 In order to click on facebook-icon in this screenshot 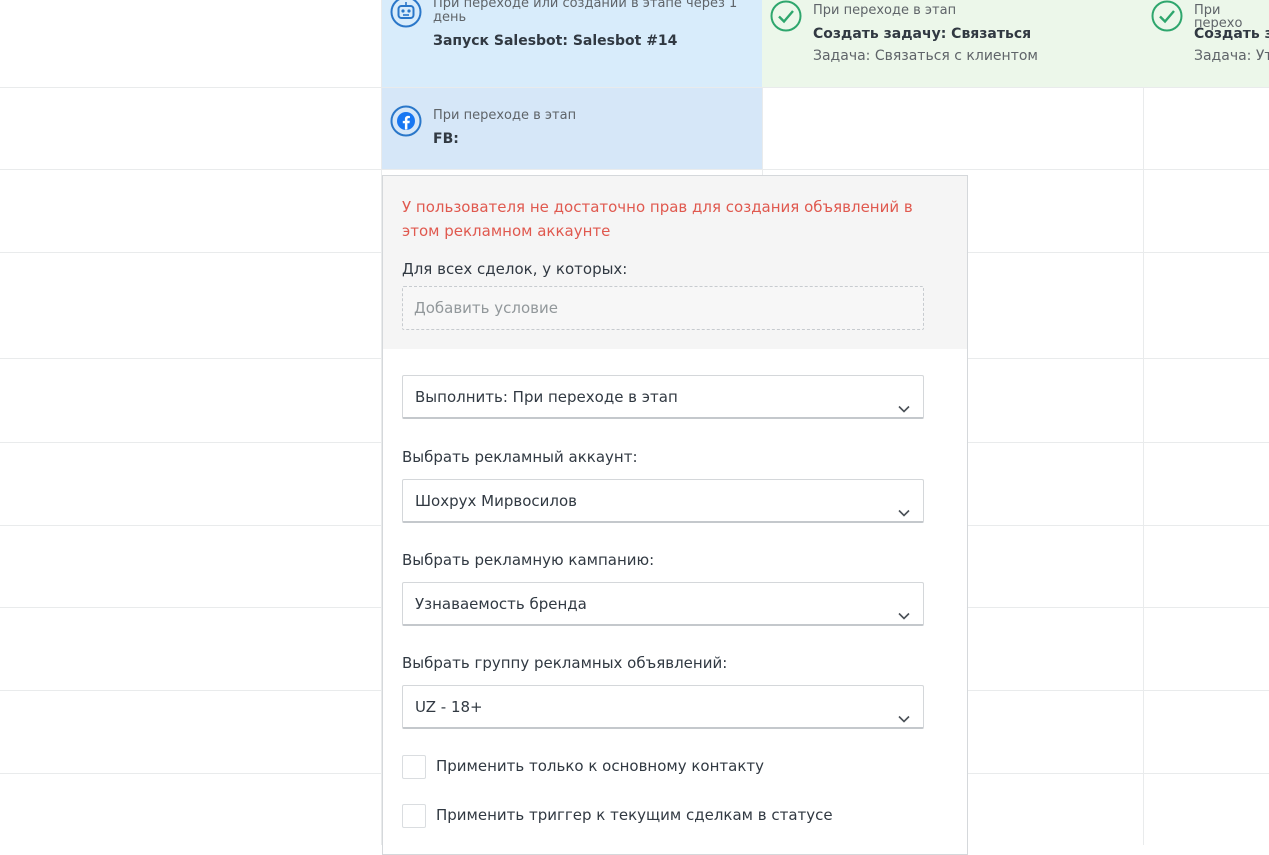, I will do `click(406, 121)`.